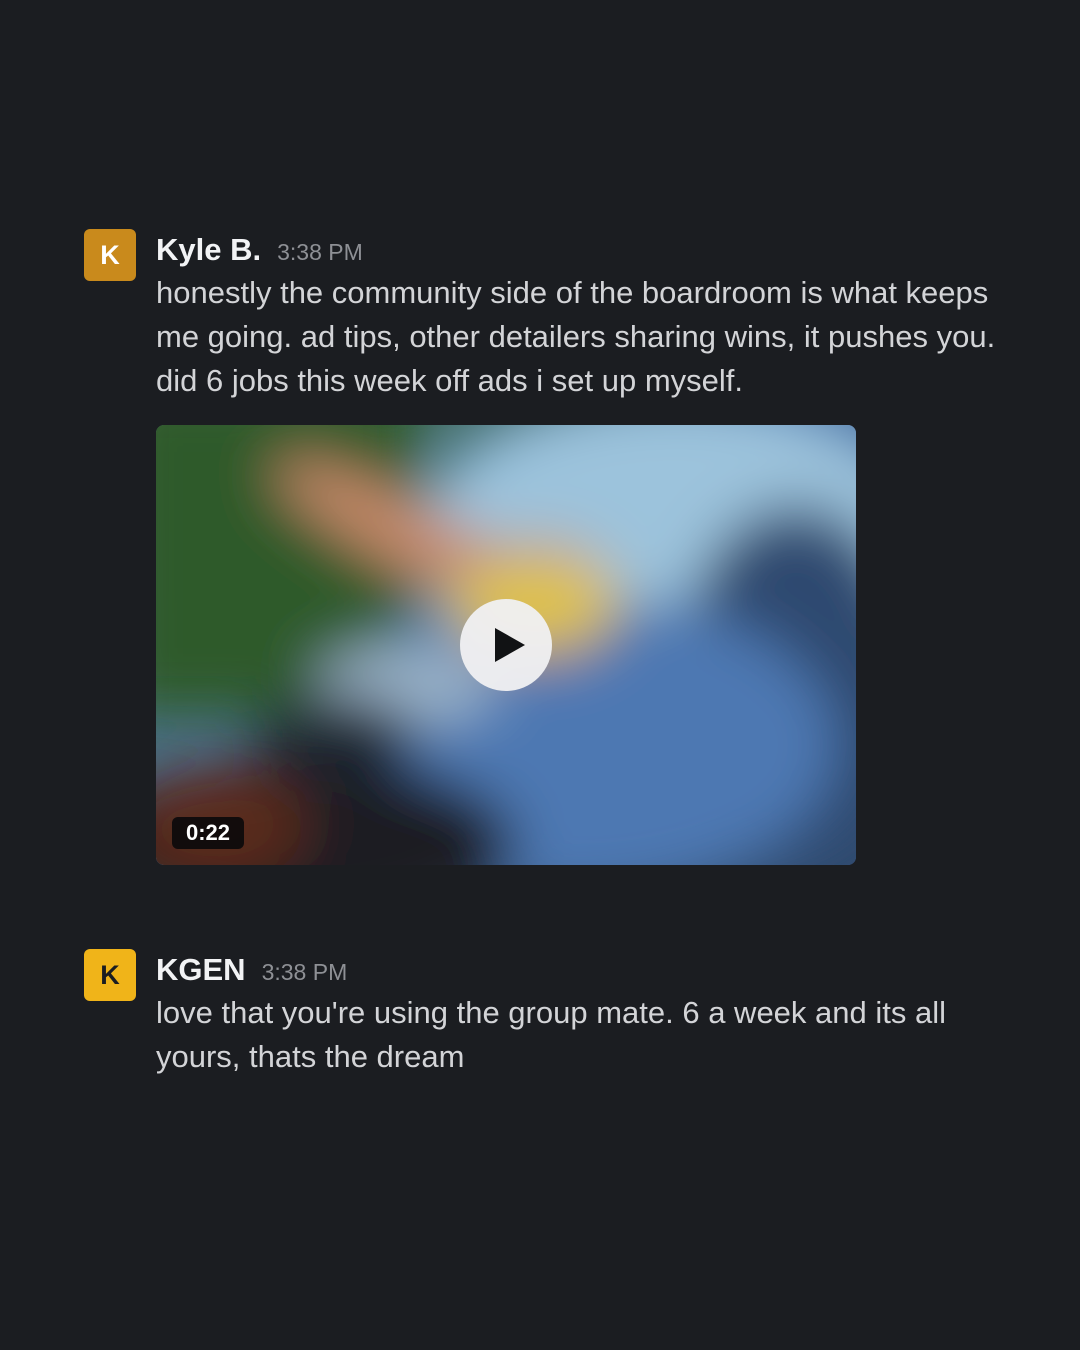 The width and height of the screenshot is (1080, 1350). Describe the element at coordinates (580, 250) in the screenshot. I see `message-header: Kyle B. 3:38 PM` at that location.